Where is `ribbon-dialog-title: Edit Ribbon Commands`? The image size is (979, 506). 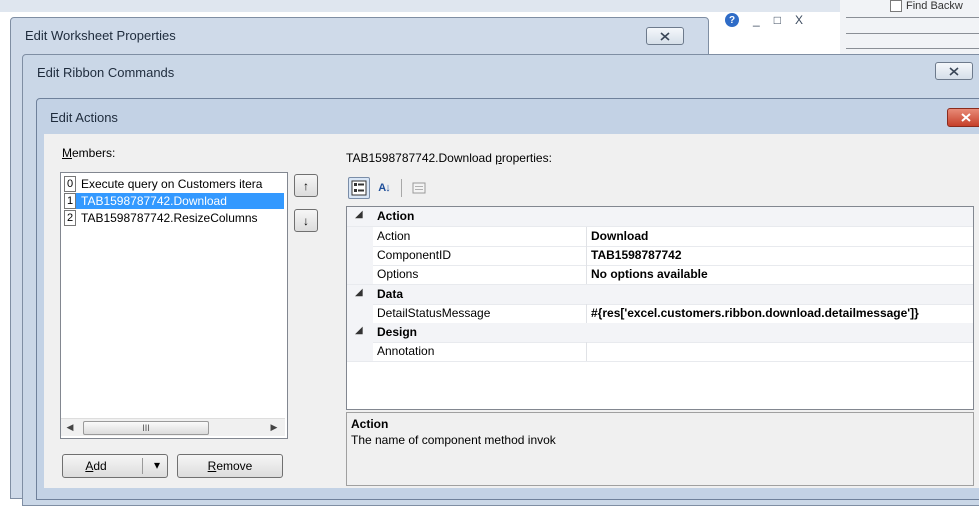
ribbon-dialog-title: Edit Ribbon Commands is located at coordinates (106, 72).